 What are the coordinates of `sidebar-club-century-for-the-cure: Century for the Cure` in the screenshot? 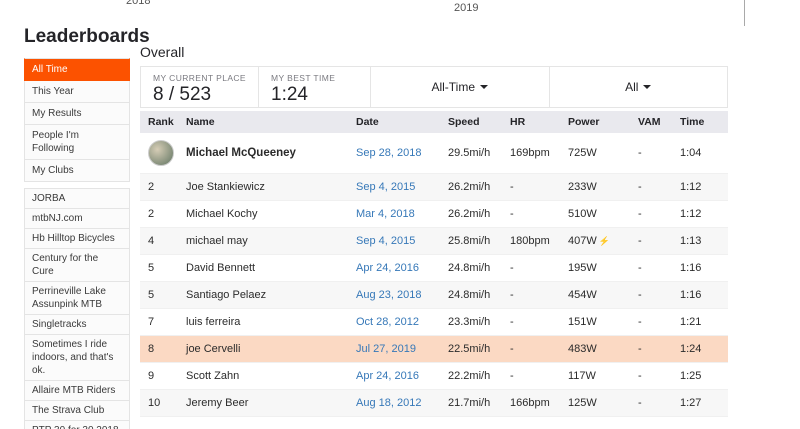 It's located at (77, 265).